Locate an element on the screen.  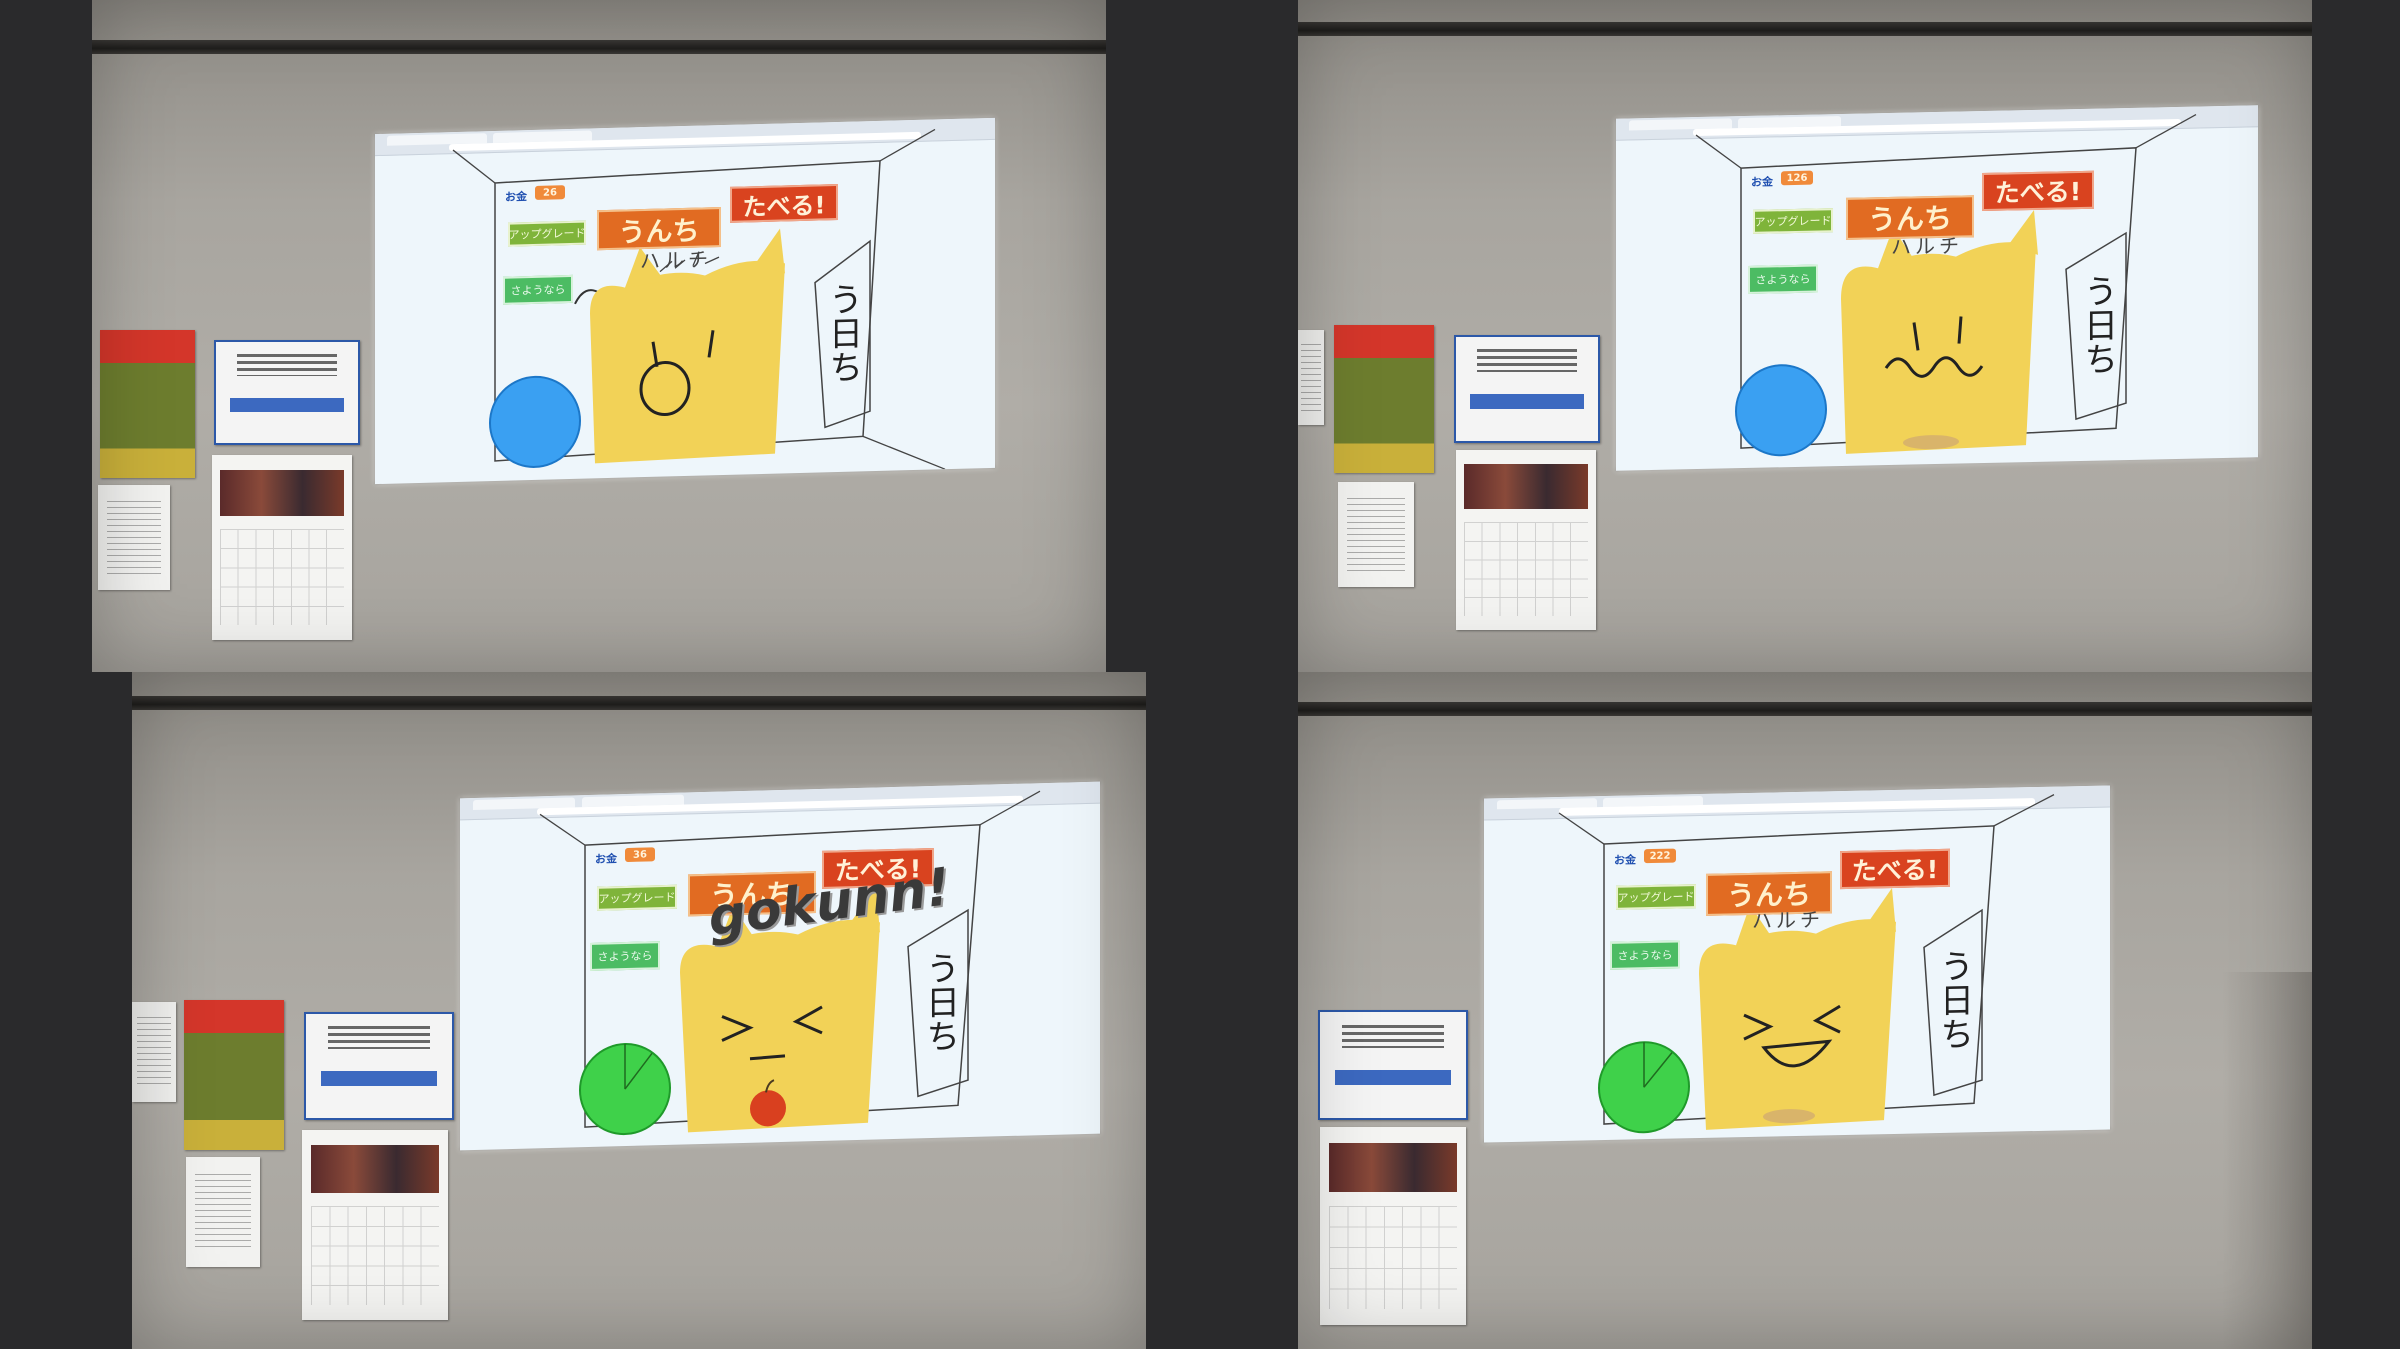
projected-game-screen: お金 26 アップグレード うんち たべる! さようなら ハルチ う日ち is located at coordinates (685, 301).